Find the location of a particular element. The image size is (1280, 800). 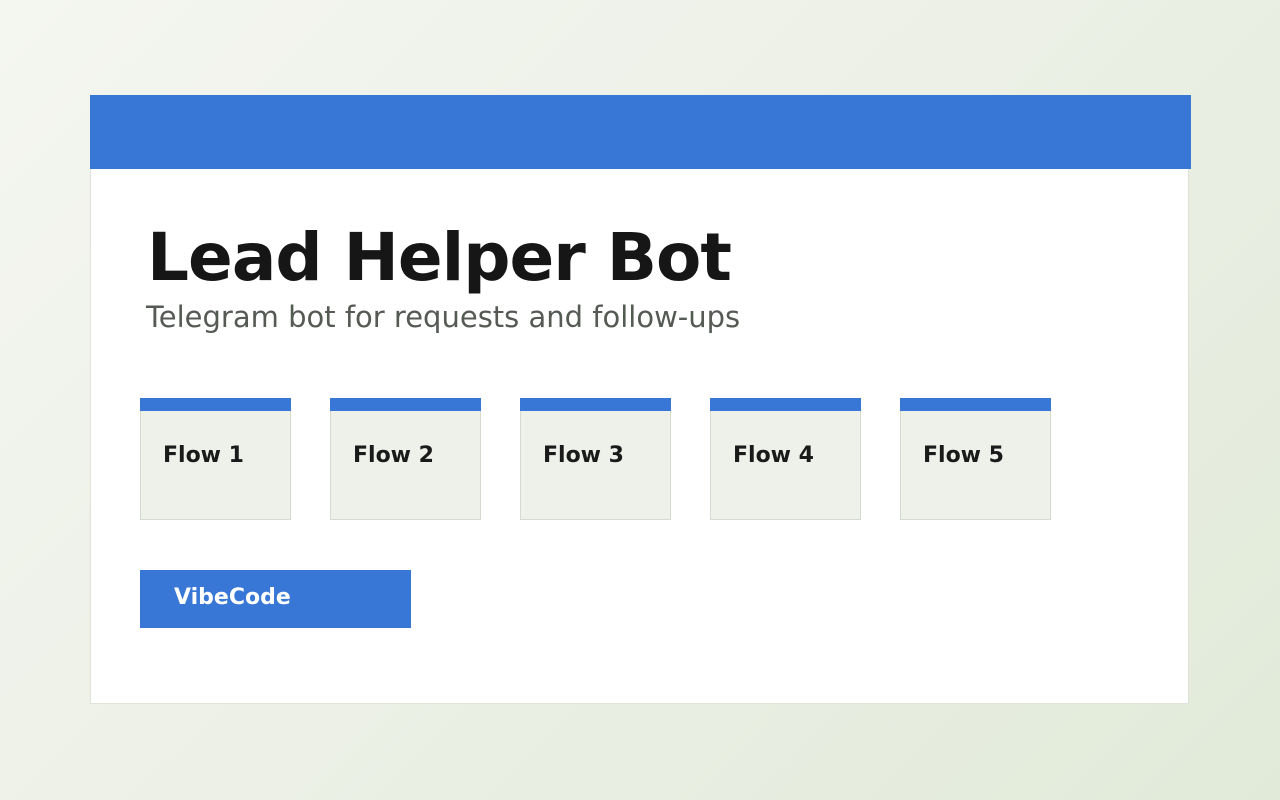

flow-card-label: Flow 5 is located at coordinates (963, 455).